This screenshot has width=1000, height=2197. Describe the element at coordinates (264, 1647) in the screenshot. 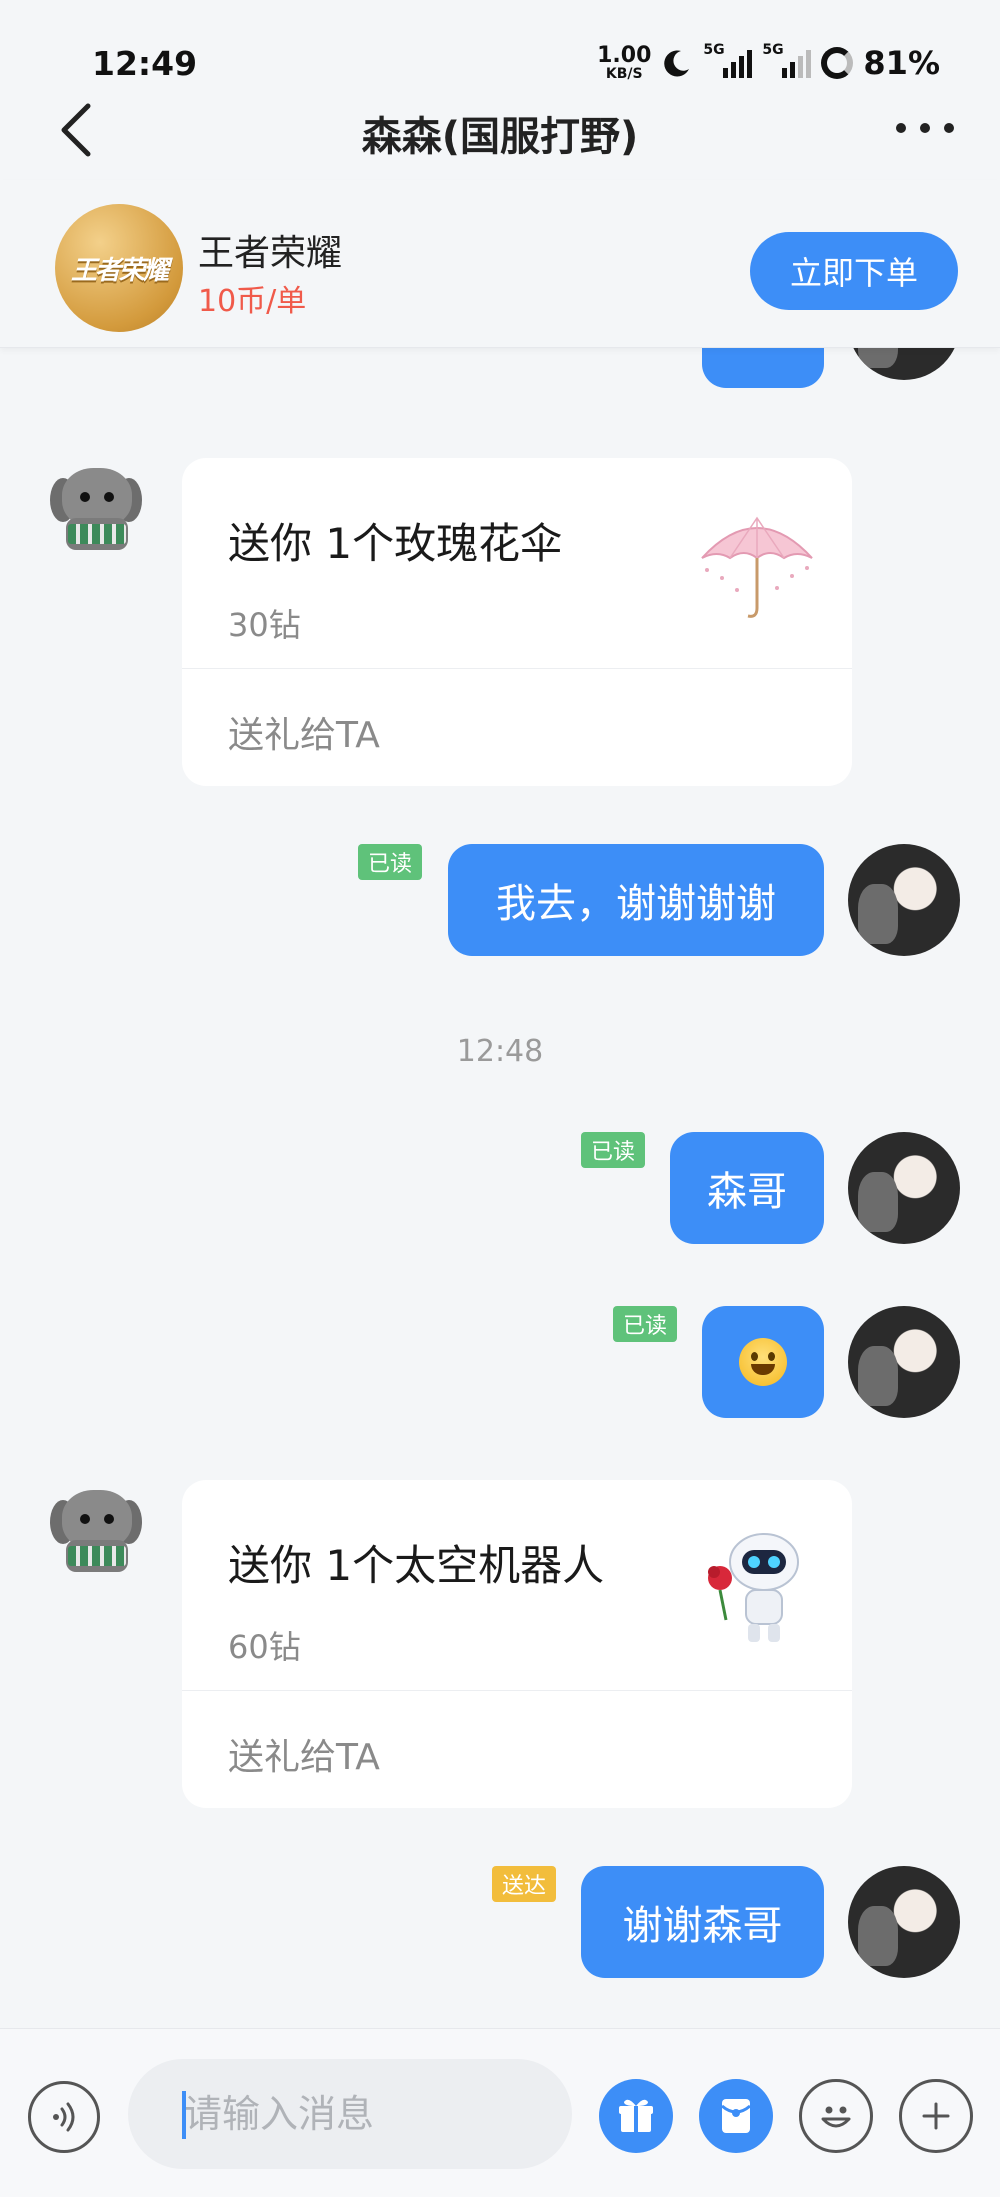

I see `gift-cost: 60钻` at that location.